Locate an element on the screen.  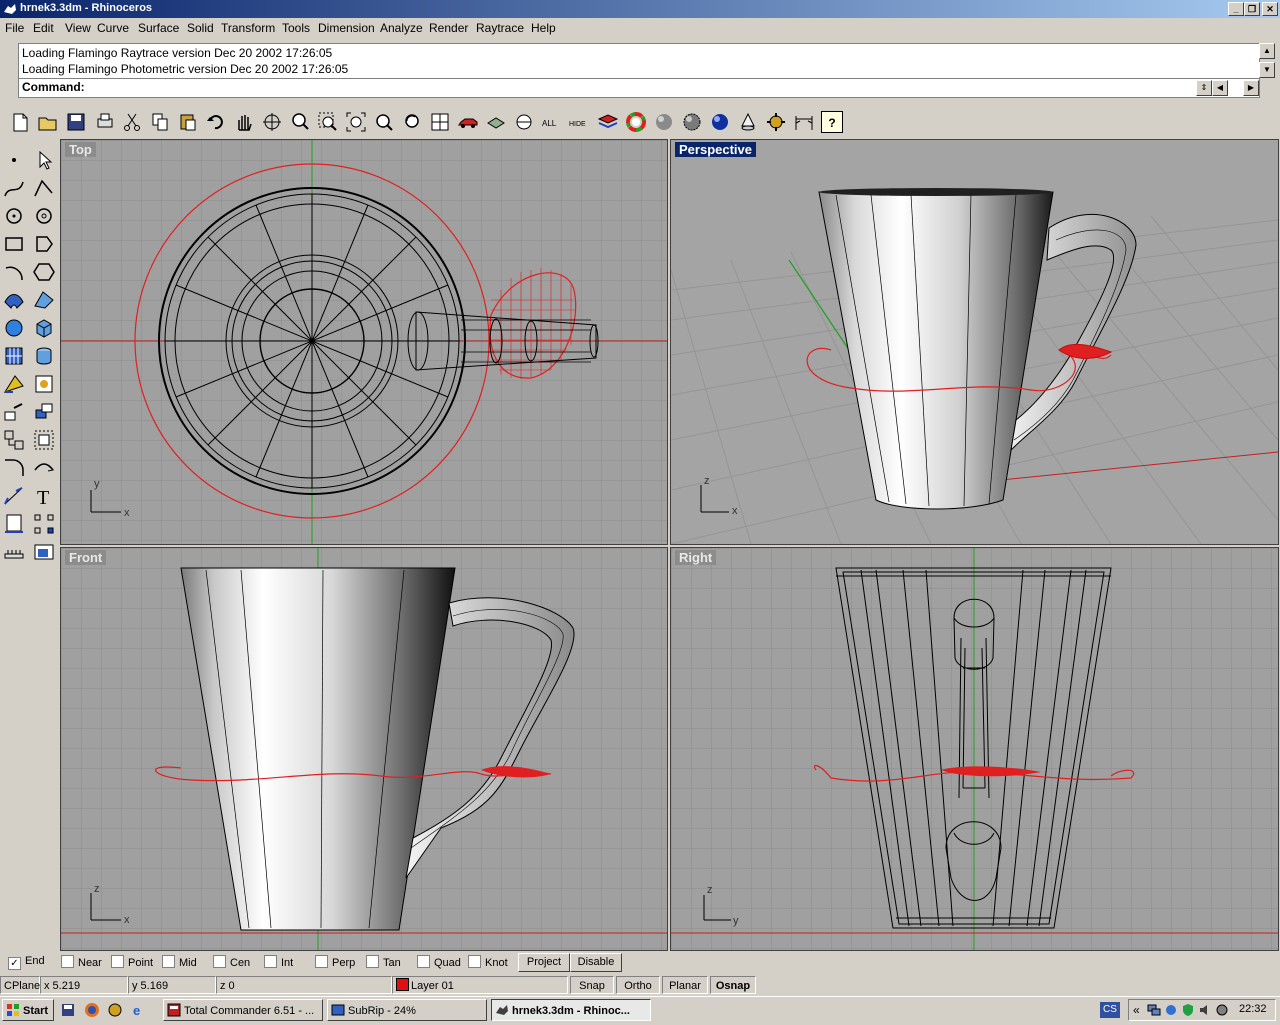
menu-file: File is located at coordinates (14, 28).